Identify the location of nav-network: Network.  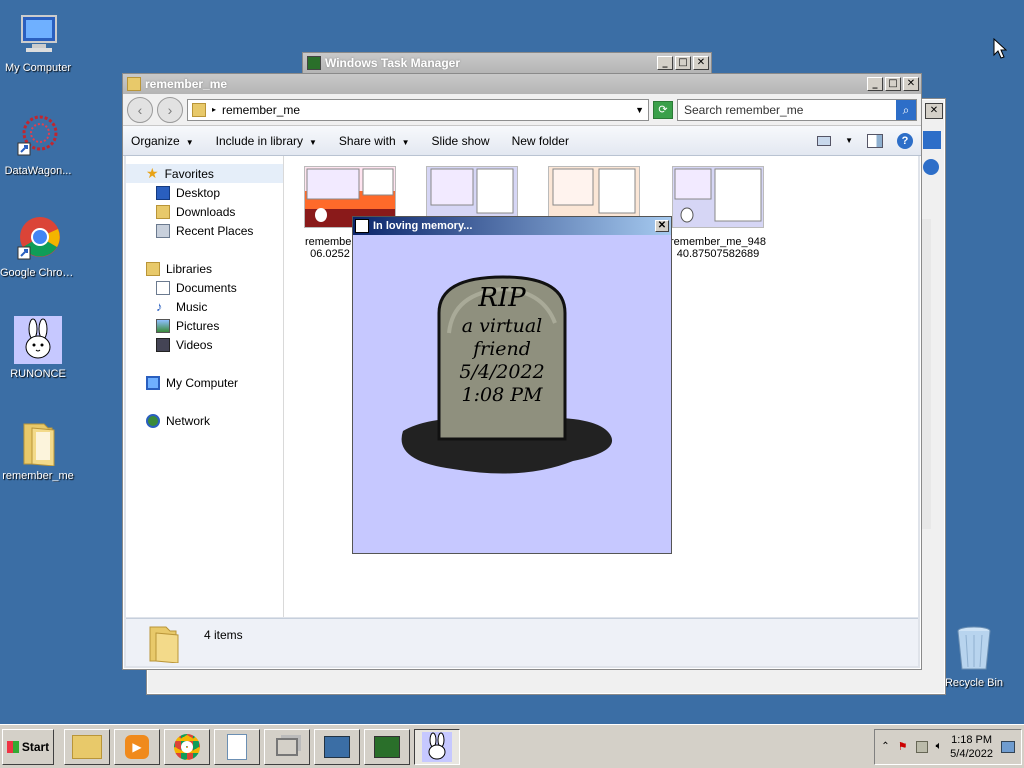
(204, 420).